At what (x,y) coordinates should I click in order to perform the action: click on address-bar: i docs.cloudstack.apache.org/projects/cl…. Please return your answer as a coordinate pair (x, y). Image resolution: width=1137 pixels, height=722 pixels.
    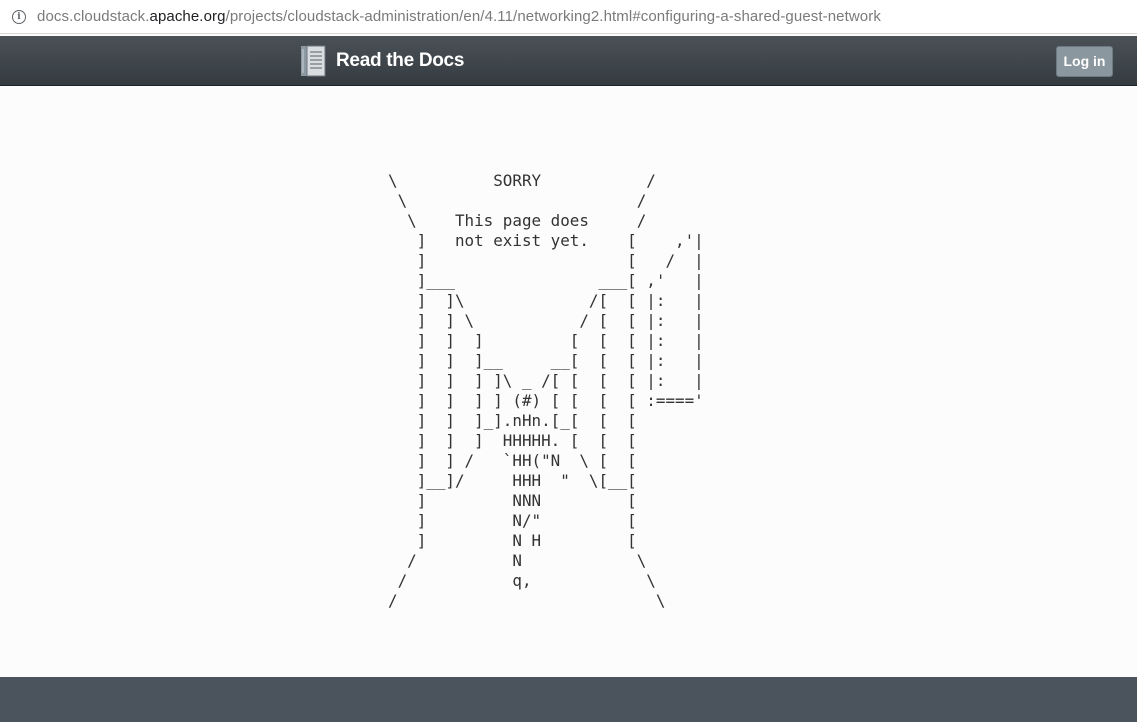
    Looking at the image, I should click on (568, 17).